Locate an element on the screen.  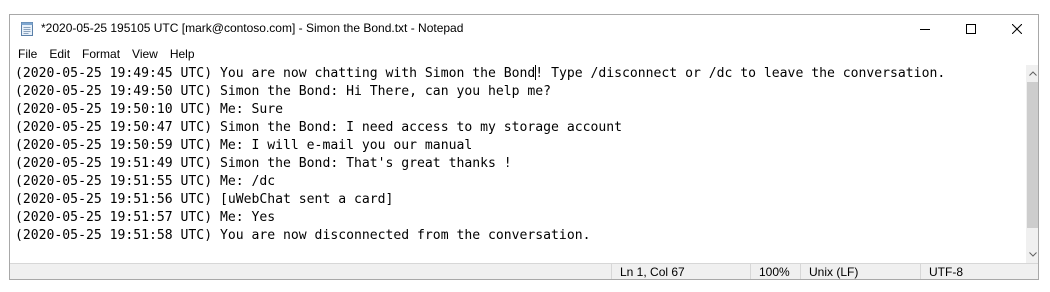
text-line: (2020-05-25 19:51:57 UTC) Me: Yes is located at coordinates (145, 217).